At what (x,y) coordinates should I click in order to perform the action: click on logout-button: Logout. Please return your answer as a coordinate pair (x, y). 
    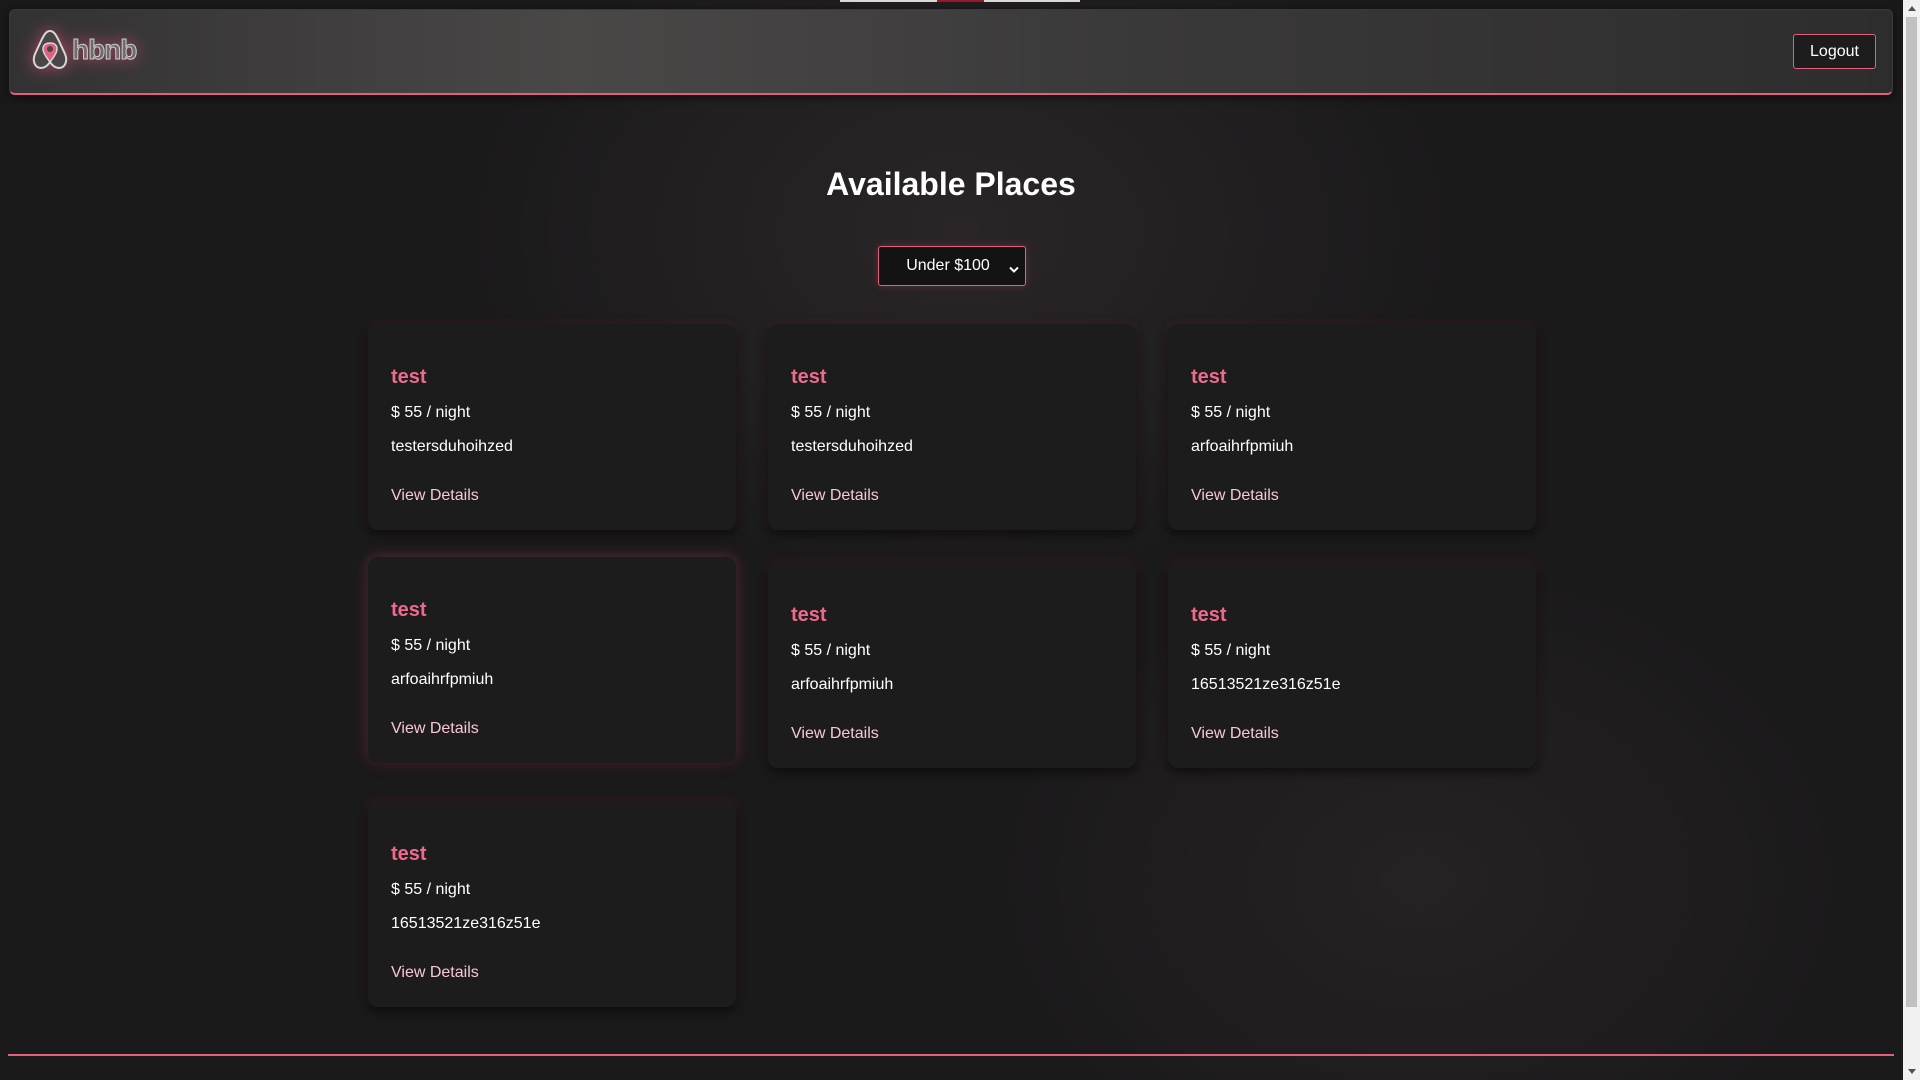
    Looking at the image, I should click on (1834, 51).